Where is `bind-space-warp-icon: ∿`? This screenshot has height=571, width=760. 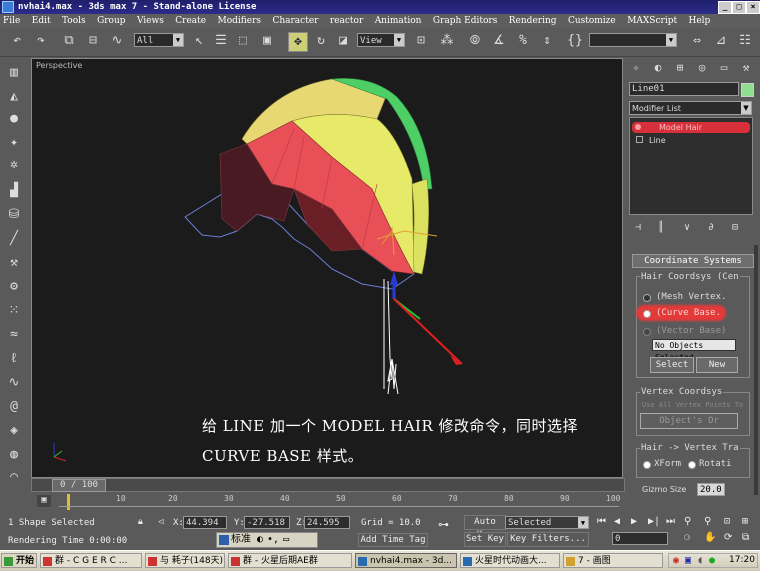
bind-space-warp-icon: ∿ is located at coordinates (117, 41).